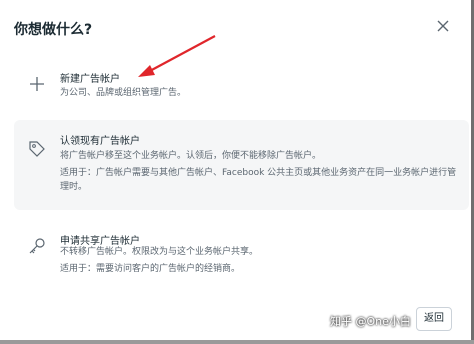 This screenshot has width=474, height=344. Describe the element at coordinates (100, 141) in the screenshot. I see `option-title: 认领现有广告帐户` at that location.